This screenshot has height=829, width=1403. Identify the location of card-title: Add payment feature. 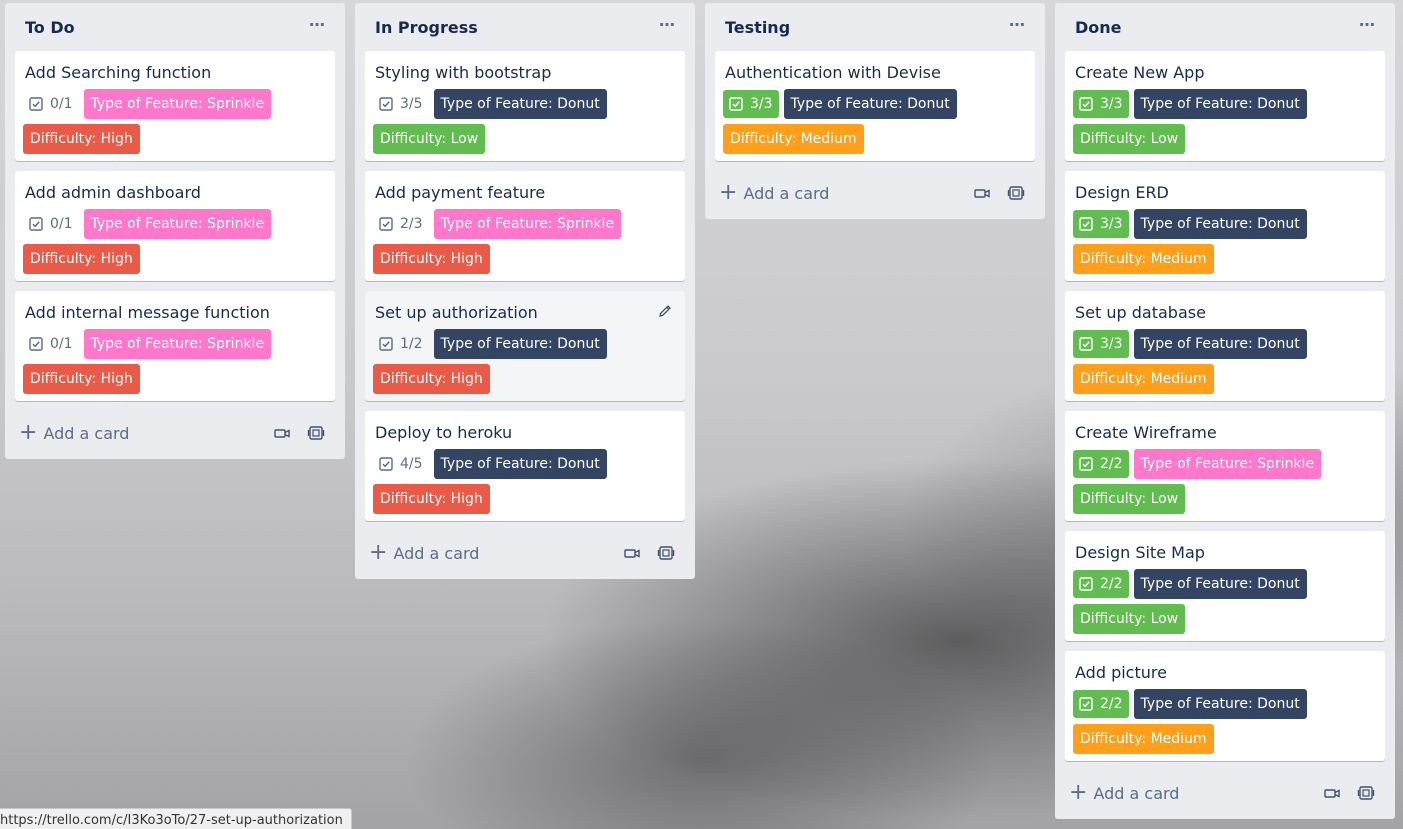
(460, 192).